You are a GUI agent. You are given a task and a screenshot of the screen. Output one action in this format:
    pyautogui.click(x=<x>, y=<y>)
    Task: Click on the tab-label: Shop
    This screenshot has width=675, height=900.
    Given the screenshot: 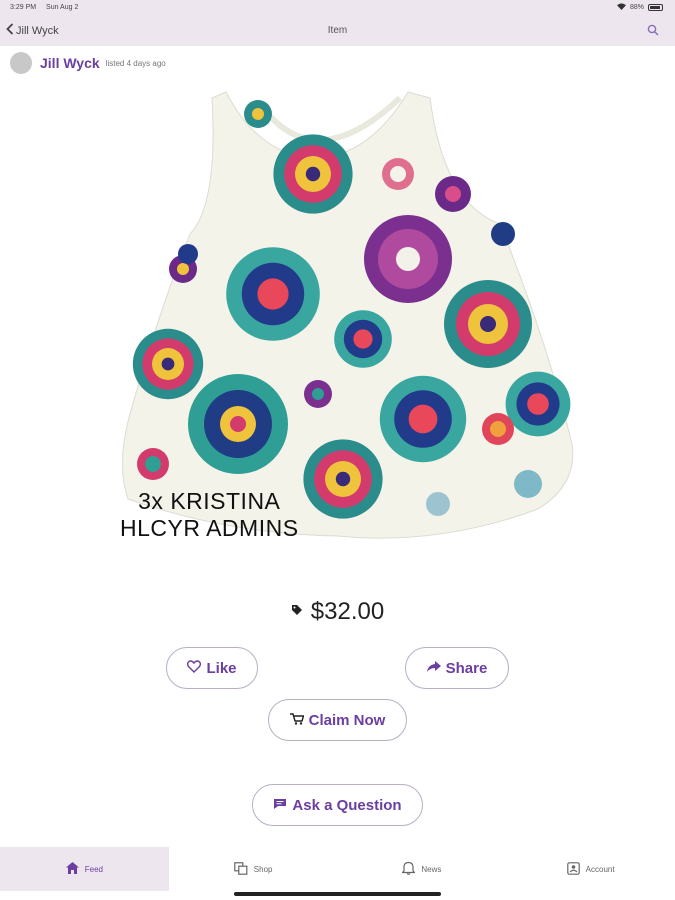 What is the action you would take?
    pyautogui.click(x=263, y=869)
    